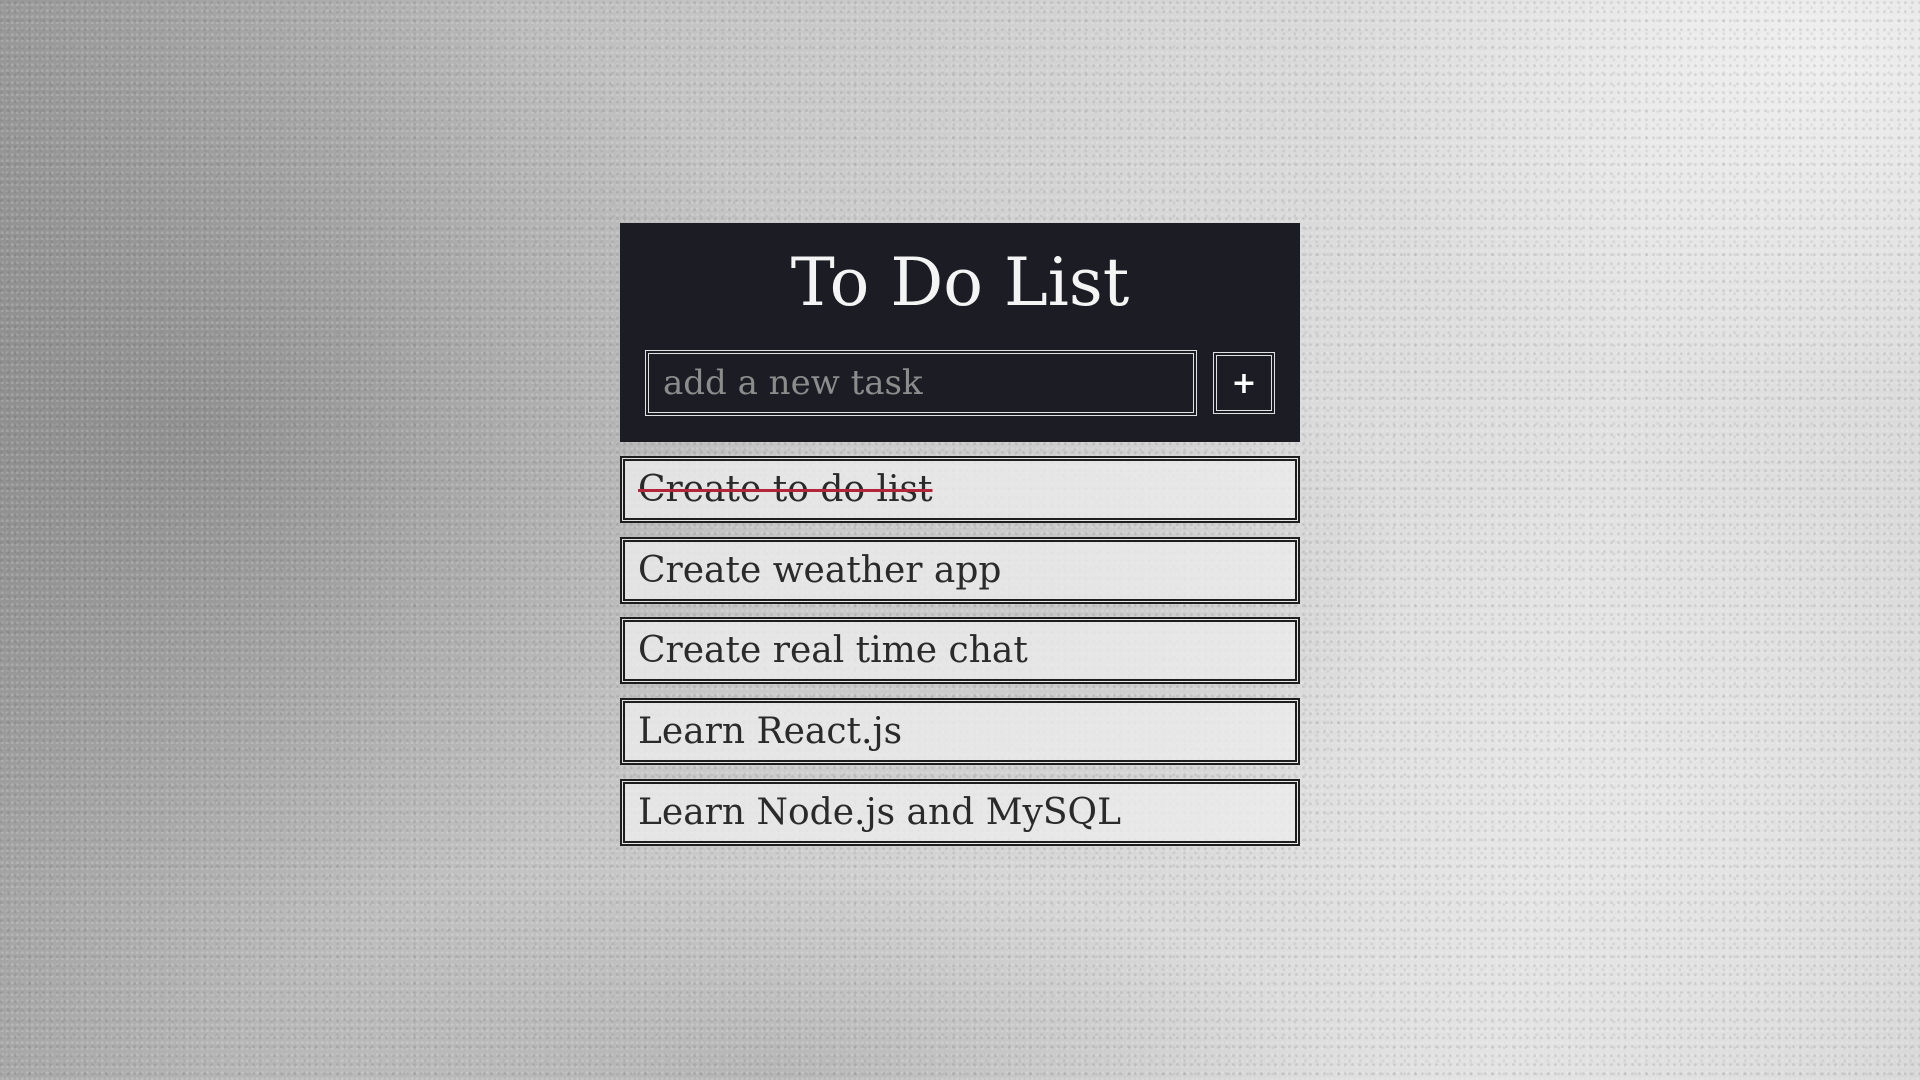 This screenshot has width=1920, height=1080. I want to click on task-text: Learn React.js, so click(770, 731).